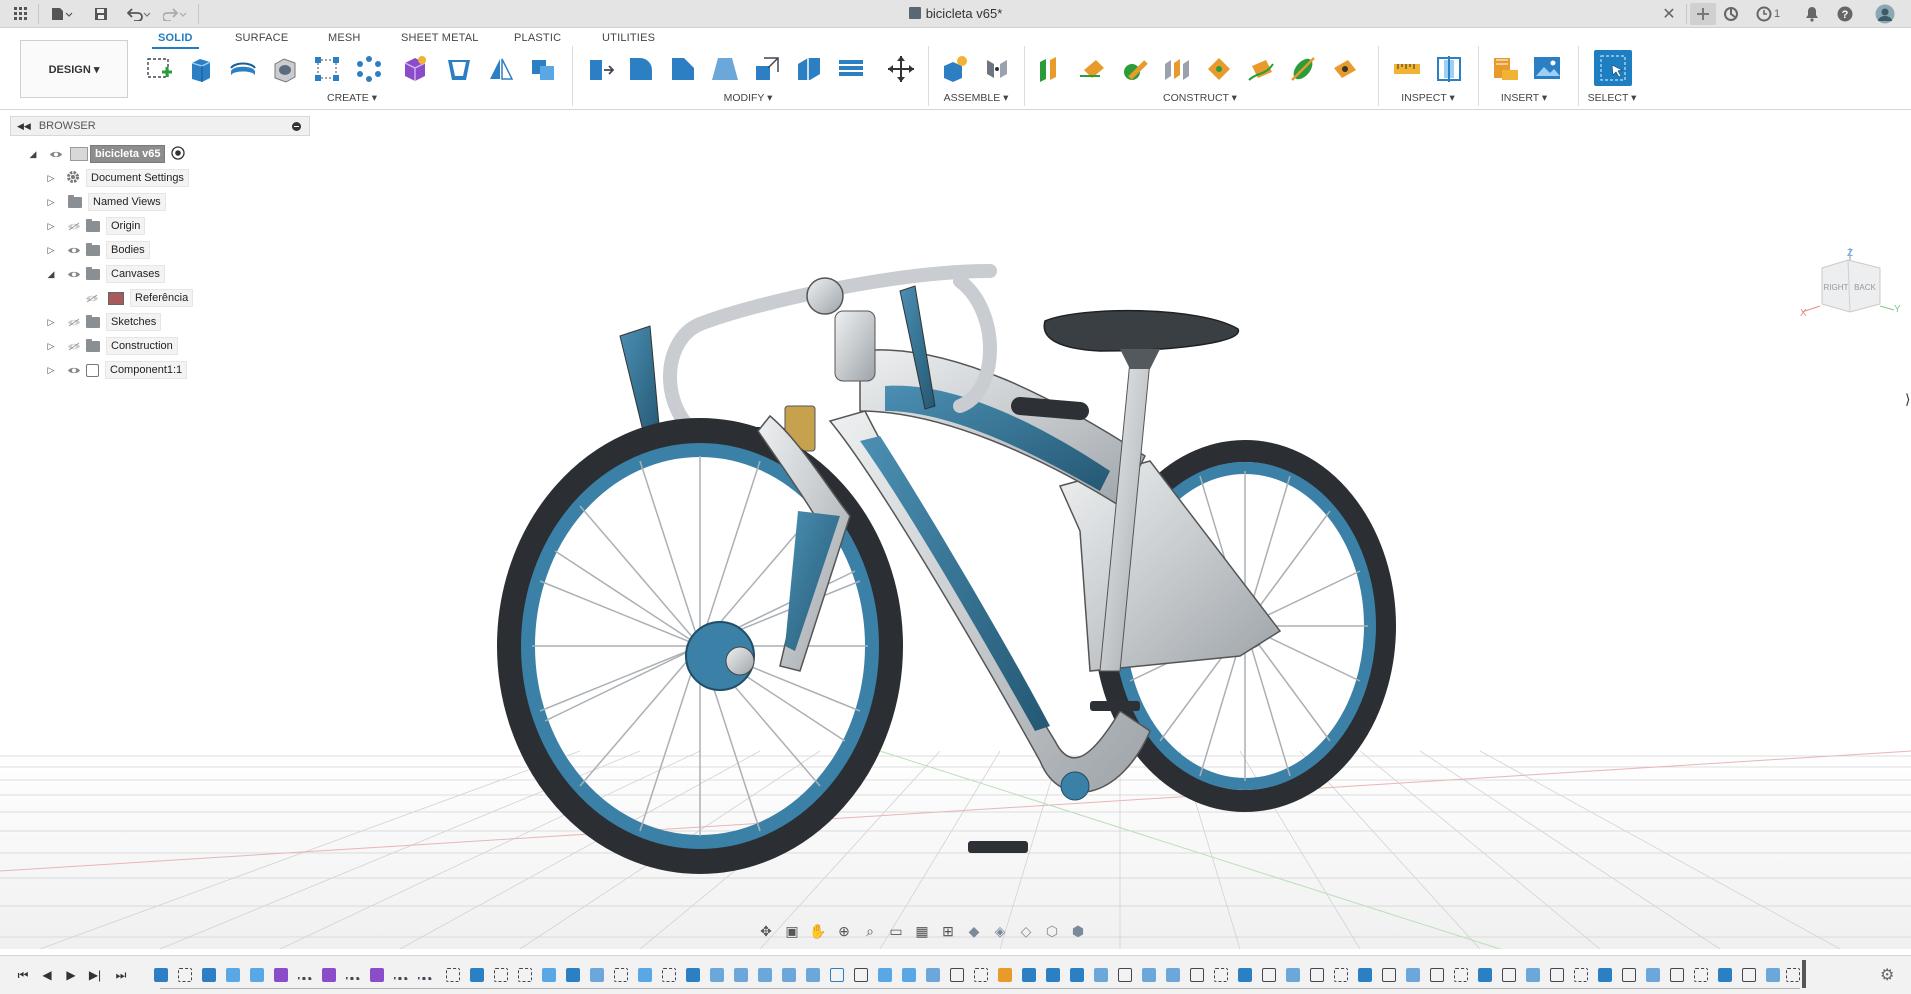 This screenshot has width=1911, height=994. What do you see at coordinates (748, 98) in the screenshot?
I see `modify-menu: MODIFY ▾` at bounding box center [748, 98].